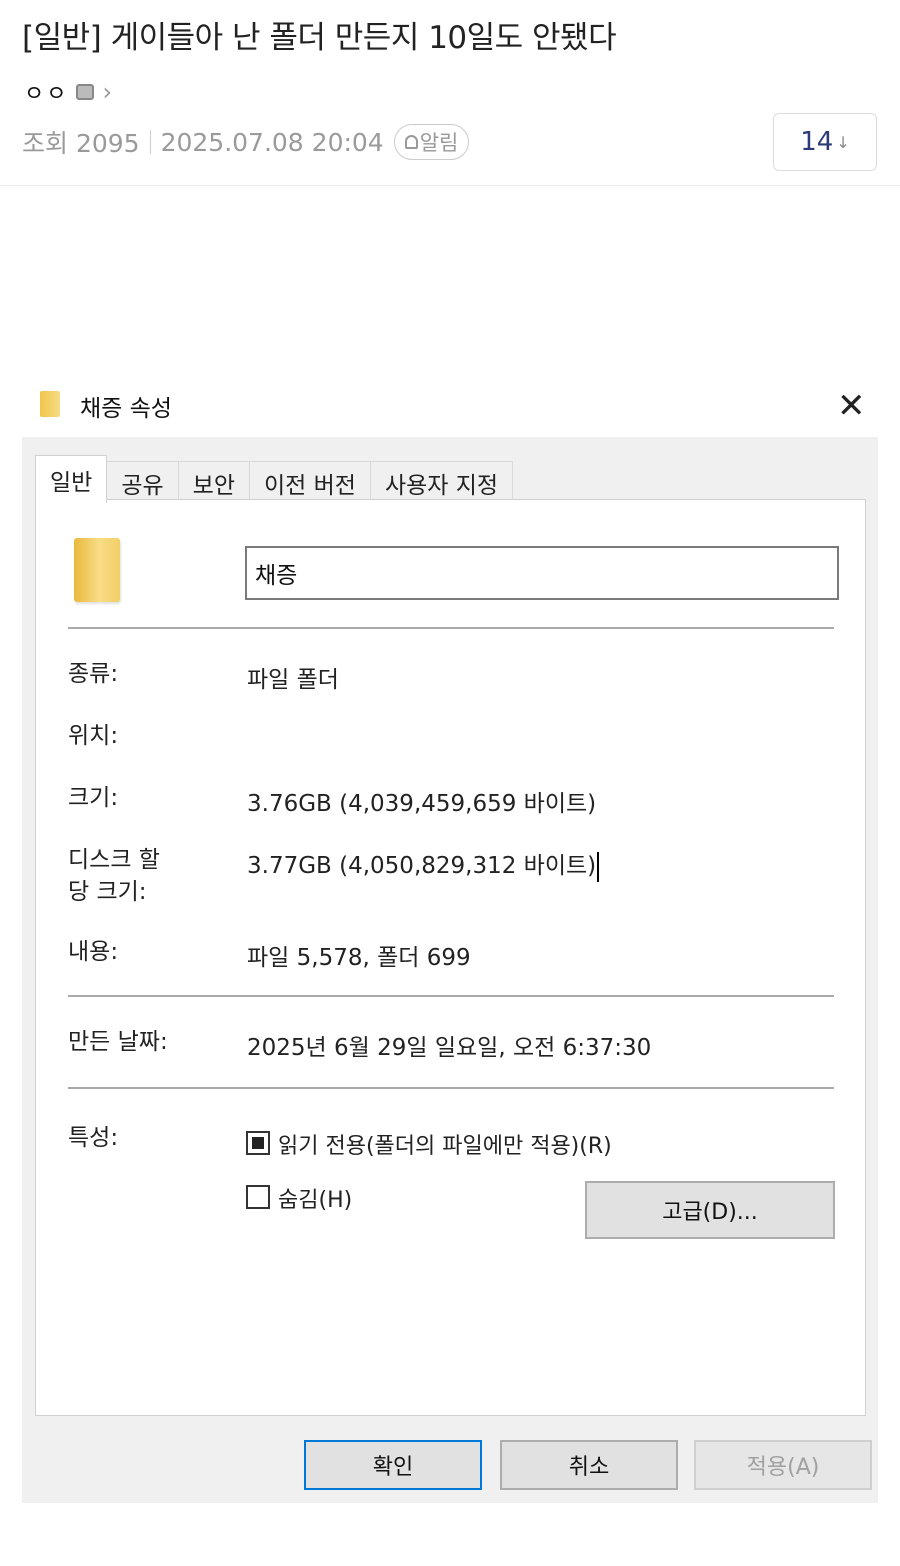 Image resolution: width=900 pixels, height=1566 pixels. I want to click on author-row: ㅇㅇ ›, so click(68, 92).